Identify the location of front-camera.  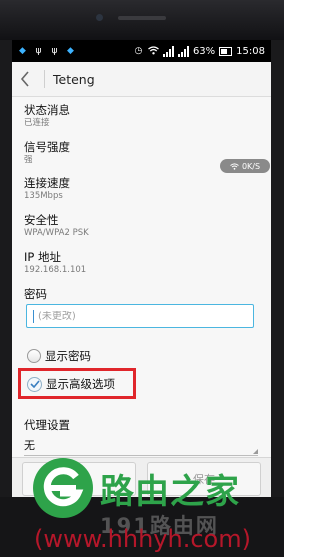
(99, 17).